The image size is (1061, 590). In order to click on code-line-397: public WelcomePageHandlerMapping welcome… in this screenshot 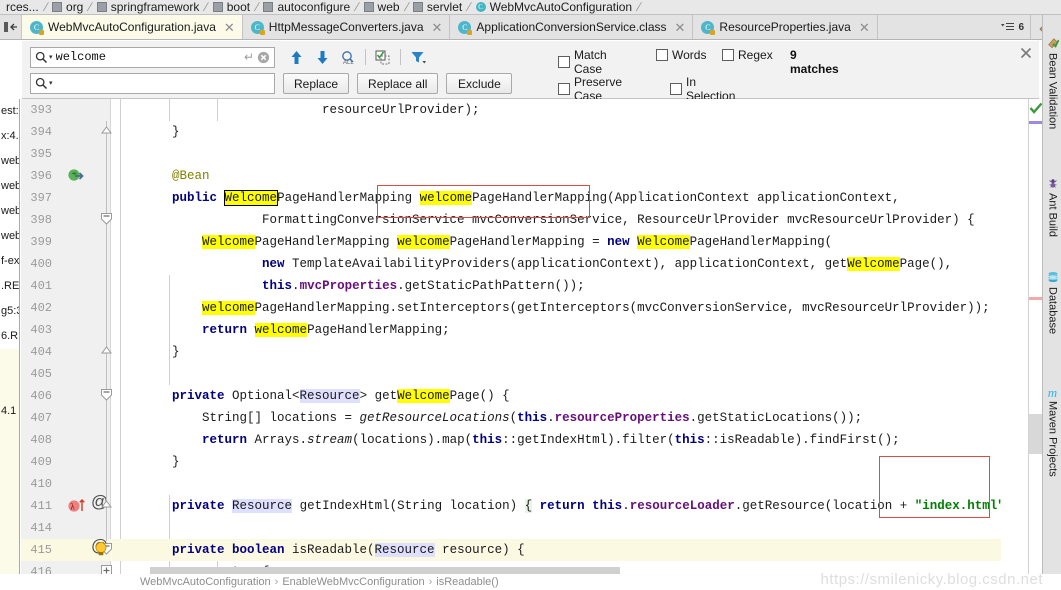, I will do `click(506, 198)`.